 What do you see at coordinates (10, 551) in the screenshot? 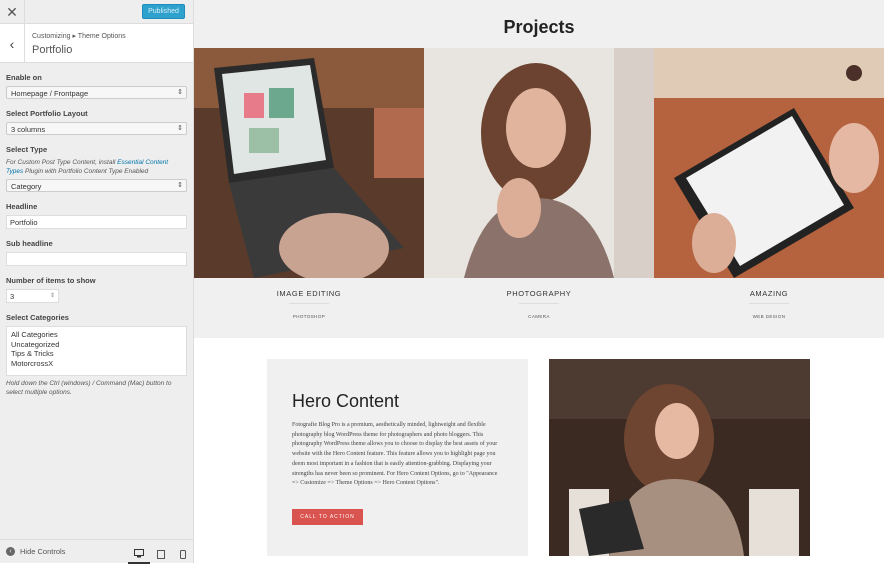
I see `collapse-icon: ‹` at bounding box center [10, 551].